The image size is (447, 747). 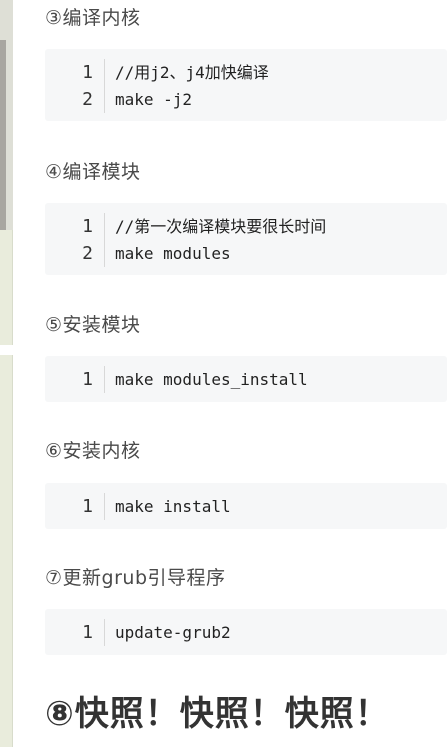 I want to click on section-heading-update-grub: ⑦更新grub引导程序, so click(x=135, y=578).